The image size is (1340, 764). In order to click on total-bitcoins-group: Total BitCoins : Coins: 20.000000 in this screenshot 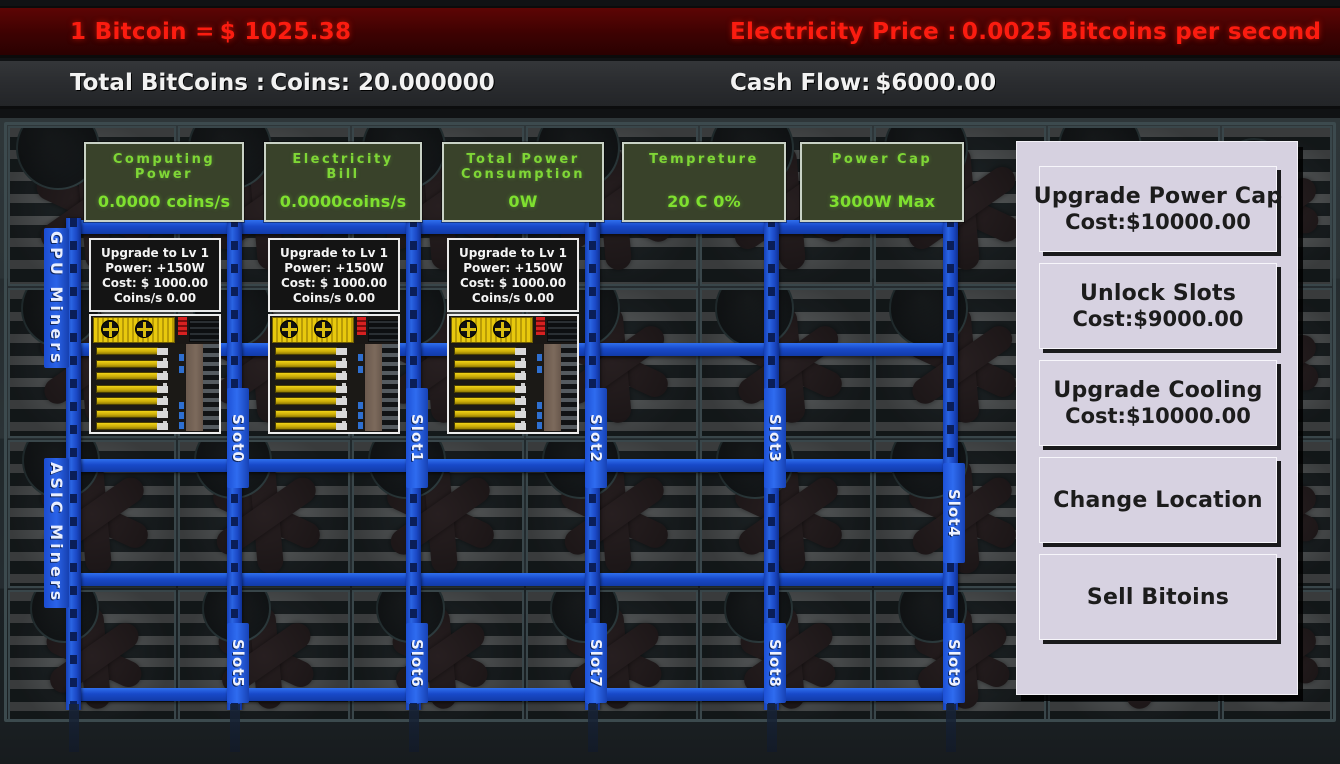, I will do `click(282, 83)`.